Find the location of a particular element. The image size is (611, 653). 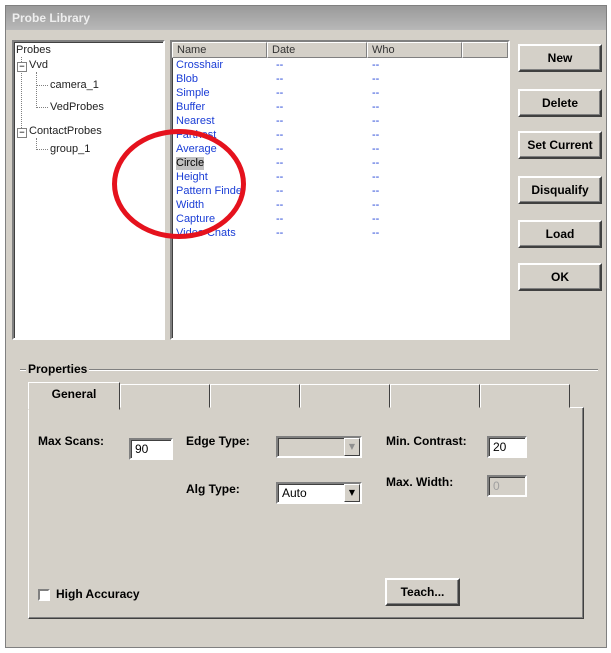

list-item: Circle -- -- is located at coordinates (340, 163).